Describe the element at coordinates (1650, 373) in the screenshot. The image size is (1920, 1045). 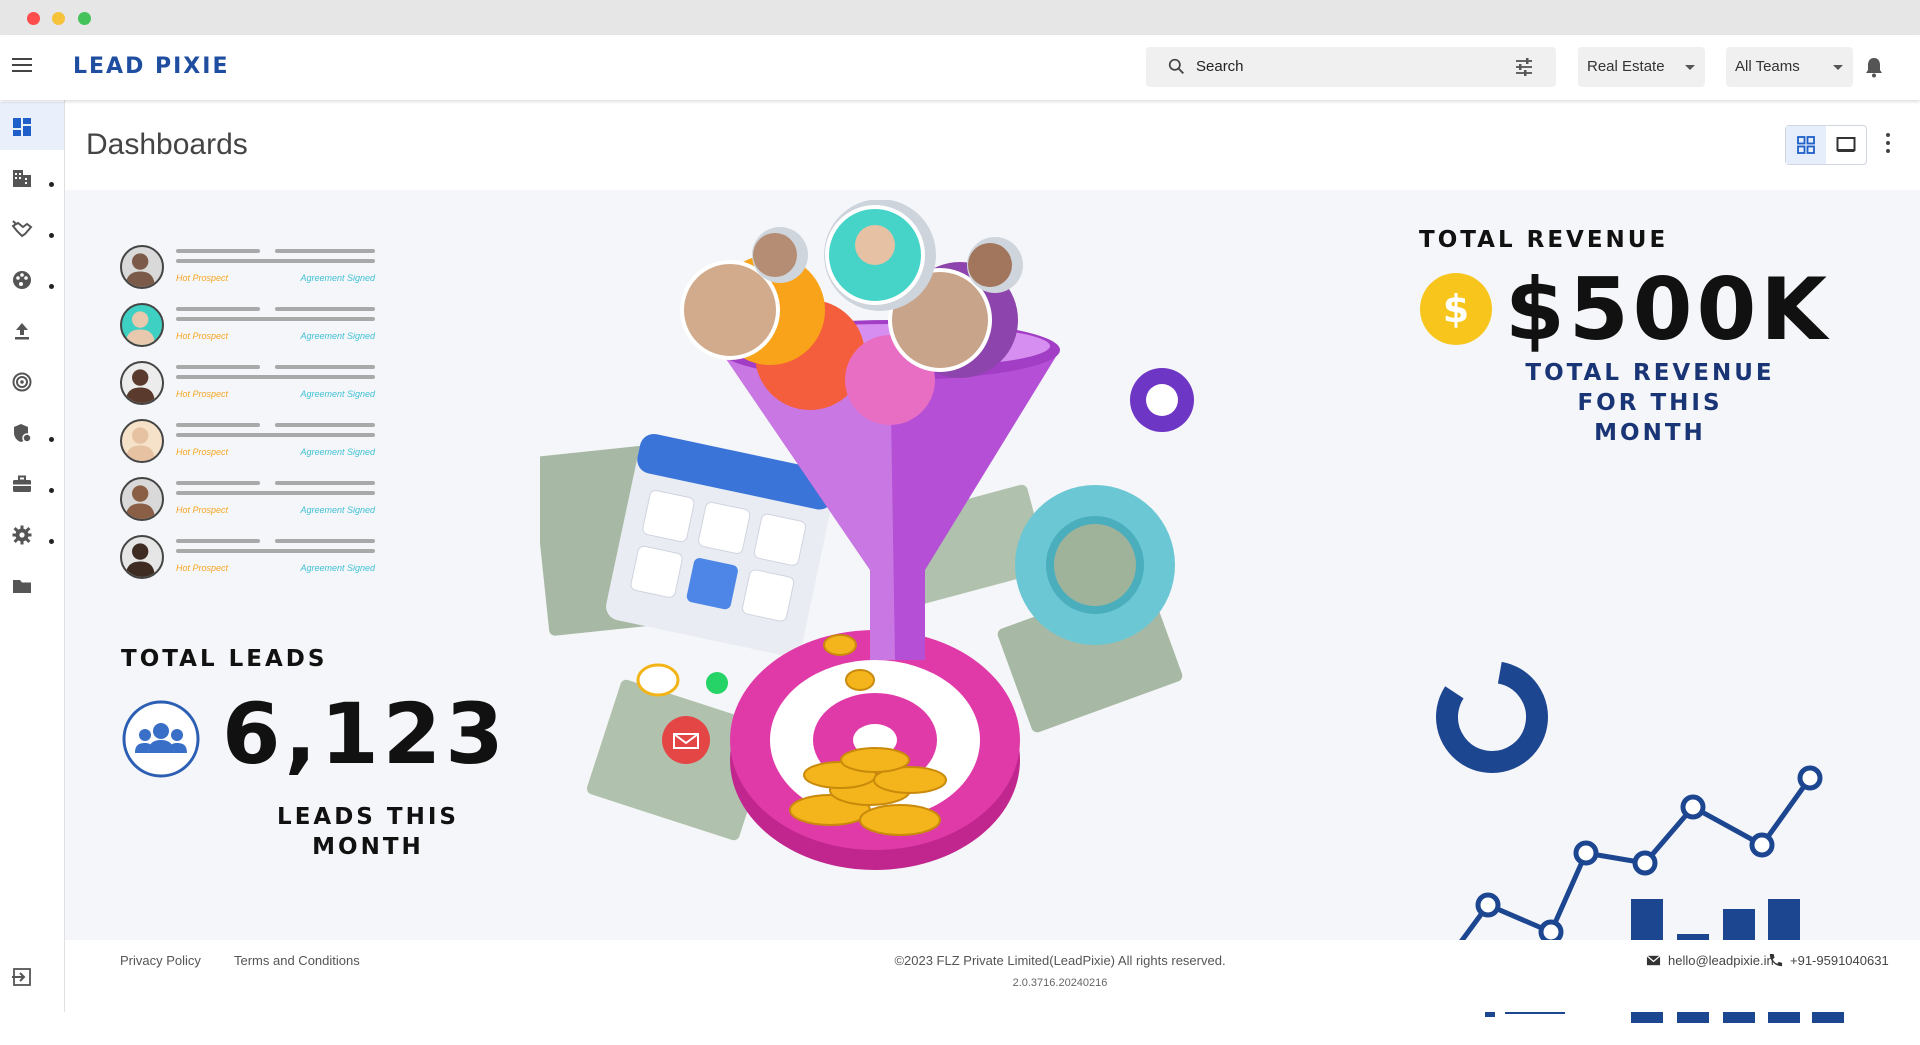
I see `total-revenue-subtitle-line1: TOTAL REVENUE` at that location.